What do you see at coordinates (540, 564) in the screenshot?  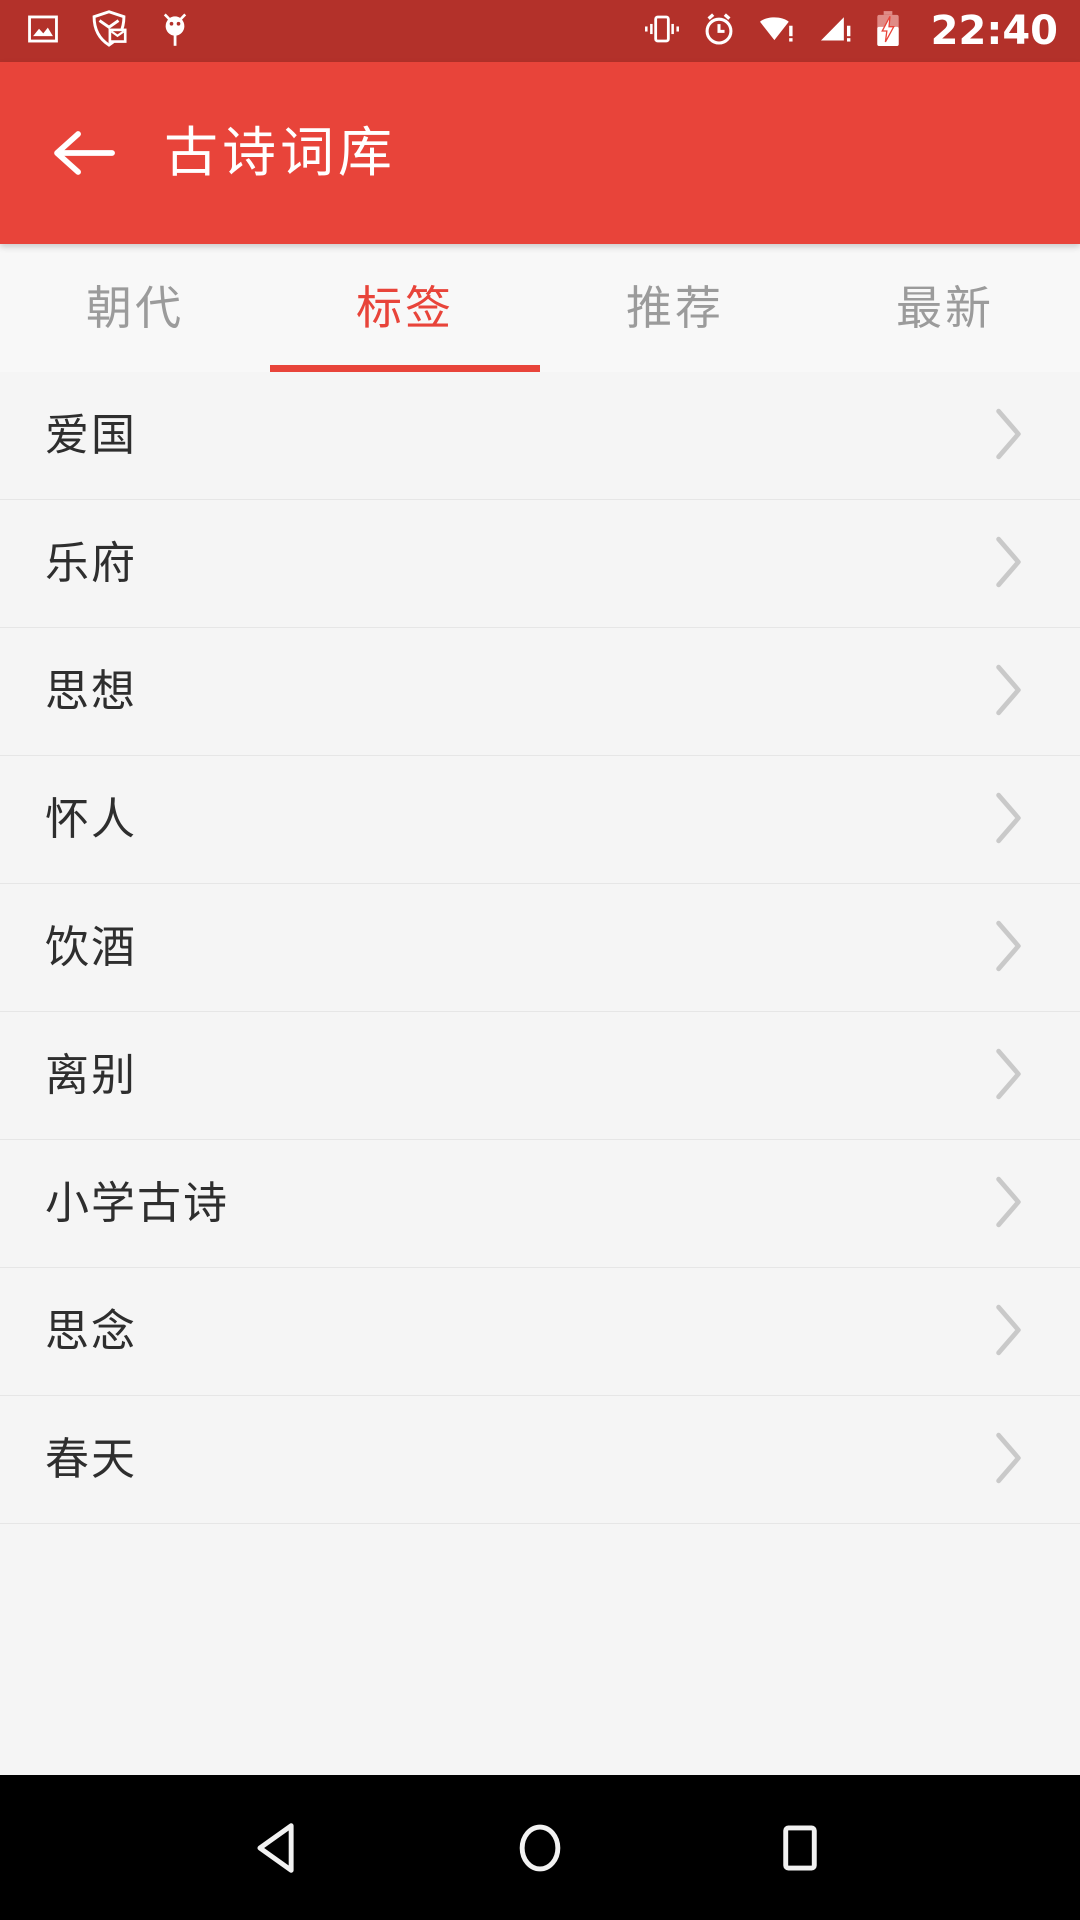 I see `list-item: 乐府` at bounding box center [540, 564].